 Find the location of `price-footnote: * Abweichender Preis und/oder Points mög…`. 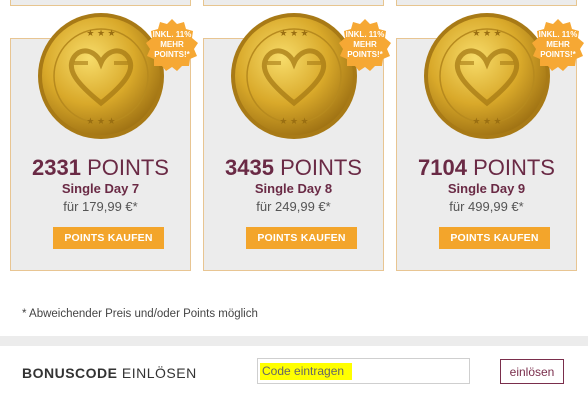

price-footnote: * Abweichender Preis und/oder Points mög… is located at coordinates (140, 314).